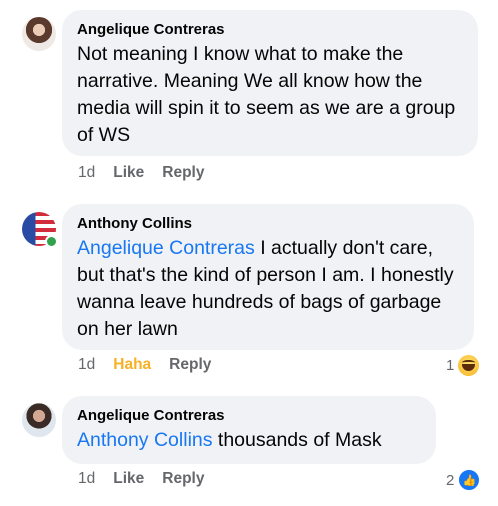 This screenshot has width=498, height=506. I want to click on haha-emoji-icon, so click(469, 365).